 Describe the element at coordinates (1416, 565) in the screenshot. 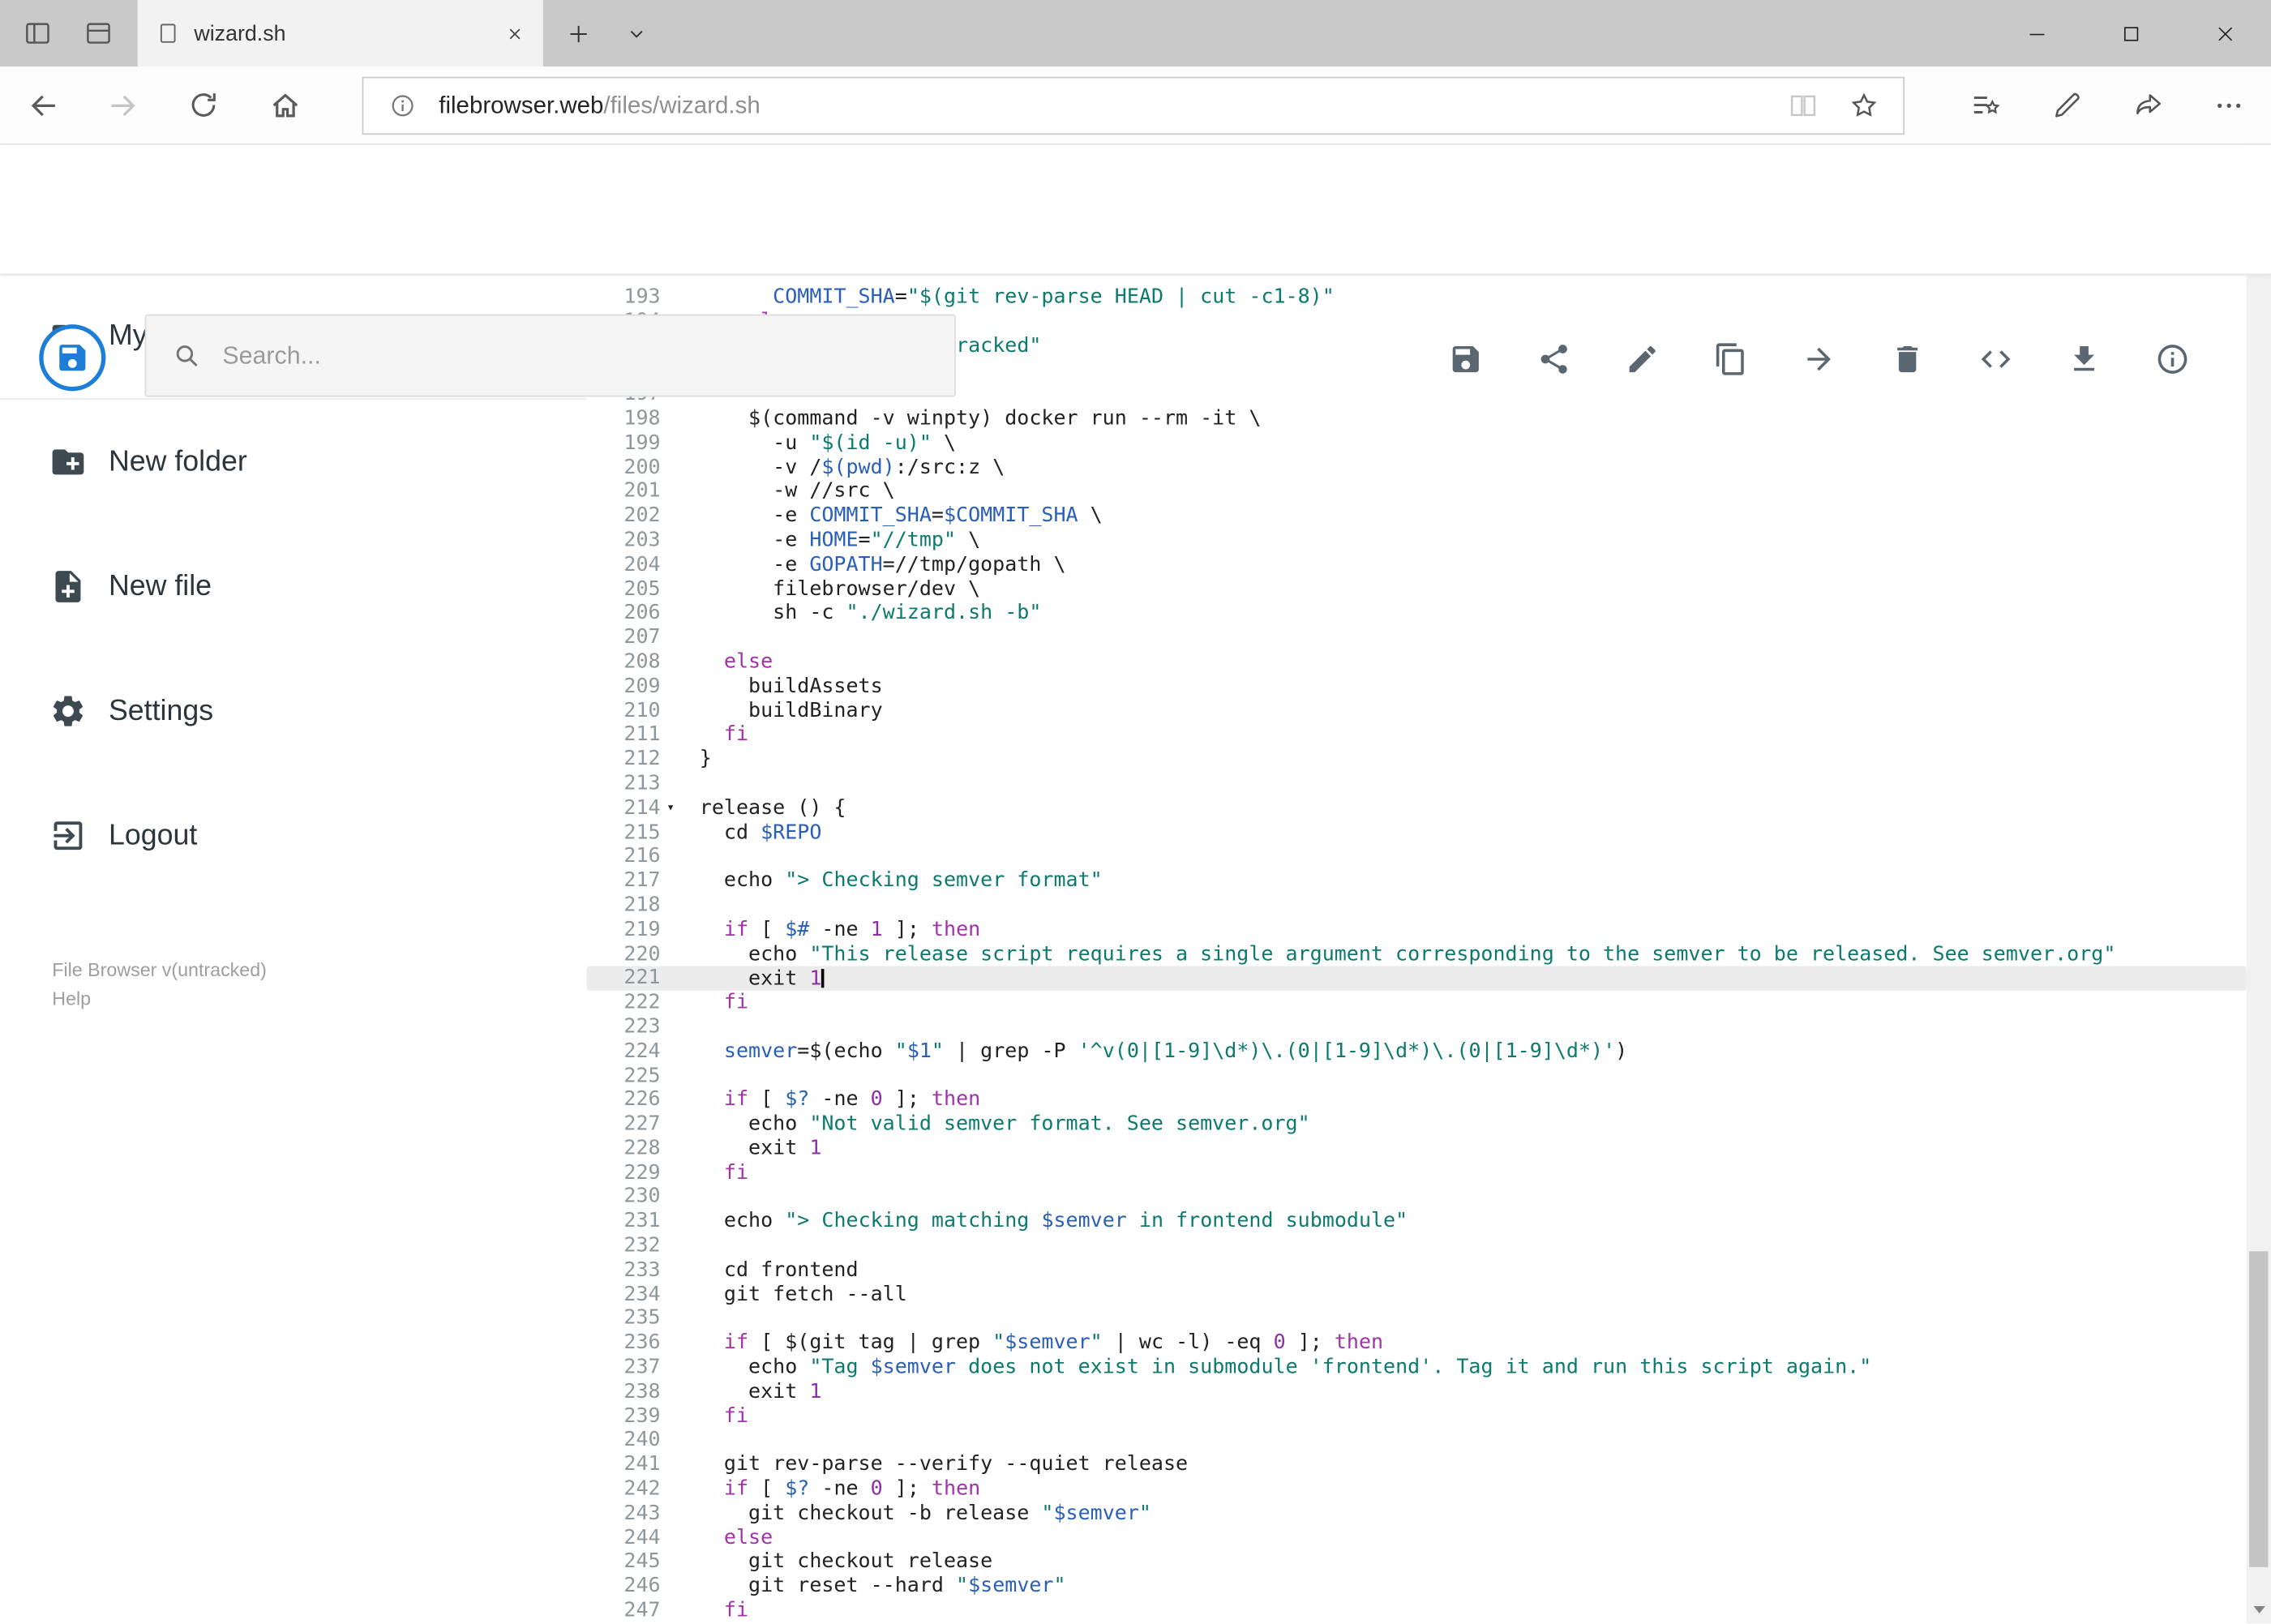

I see `code-line: 204 -e GOPATH=//tmp/gopath \` at that location.